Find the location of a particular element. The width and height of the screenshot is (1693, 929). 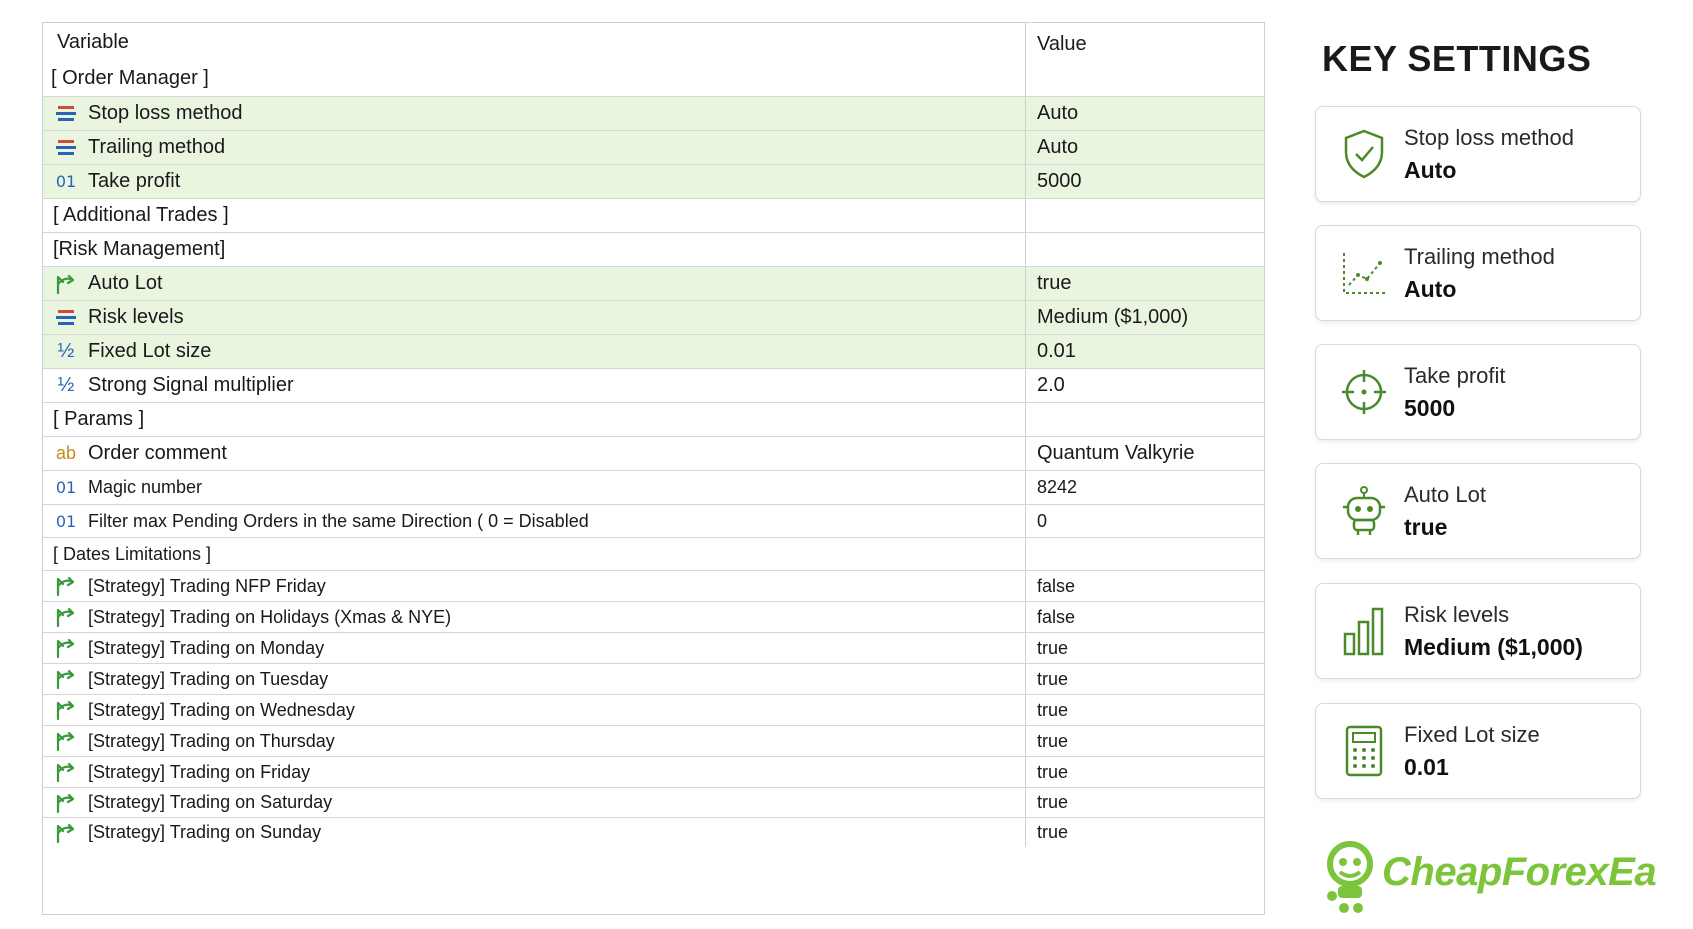

key-setting-value: 5000 is located at coordinates (1430, 407).